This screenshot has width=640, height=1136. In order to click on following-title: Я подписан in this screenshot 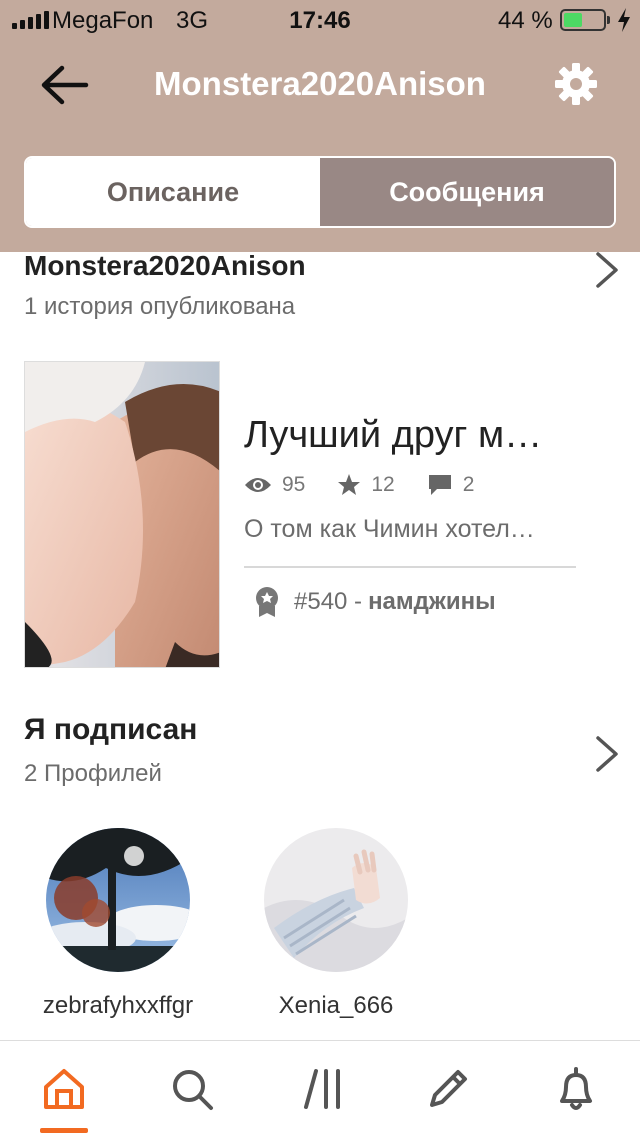, I will do `click(111, 729)`.